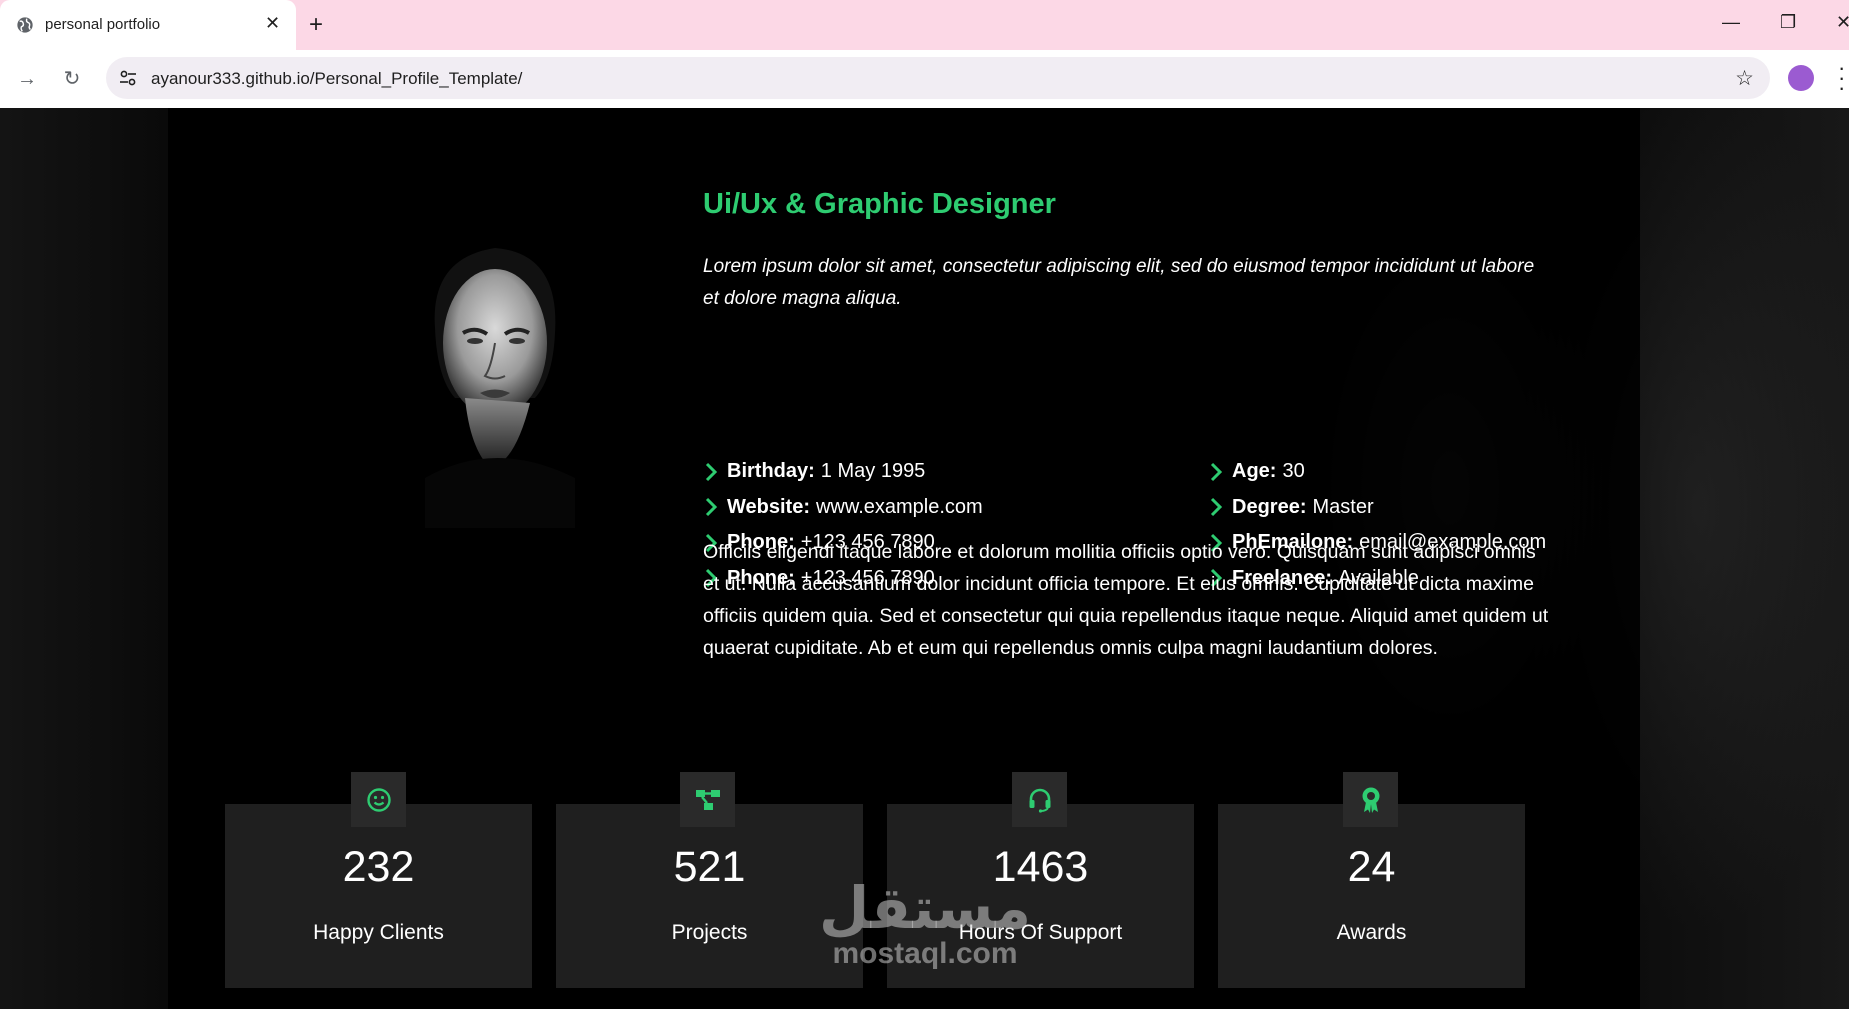 The image size is (1849, 1009). Describe the element at coordinates (1377, 508) in the screenshot. I see `info-item: Degree: Master` at that location.